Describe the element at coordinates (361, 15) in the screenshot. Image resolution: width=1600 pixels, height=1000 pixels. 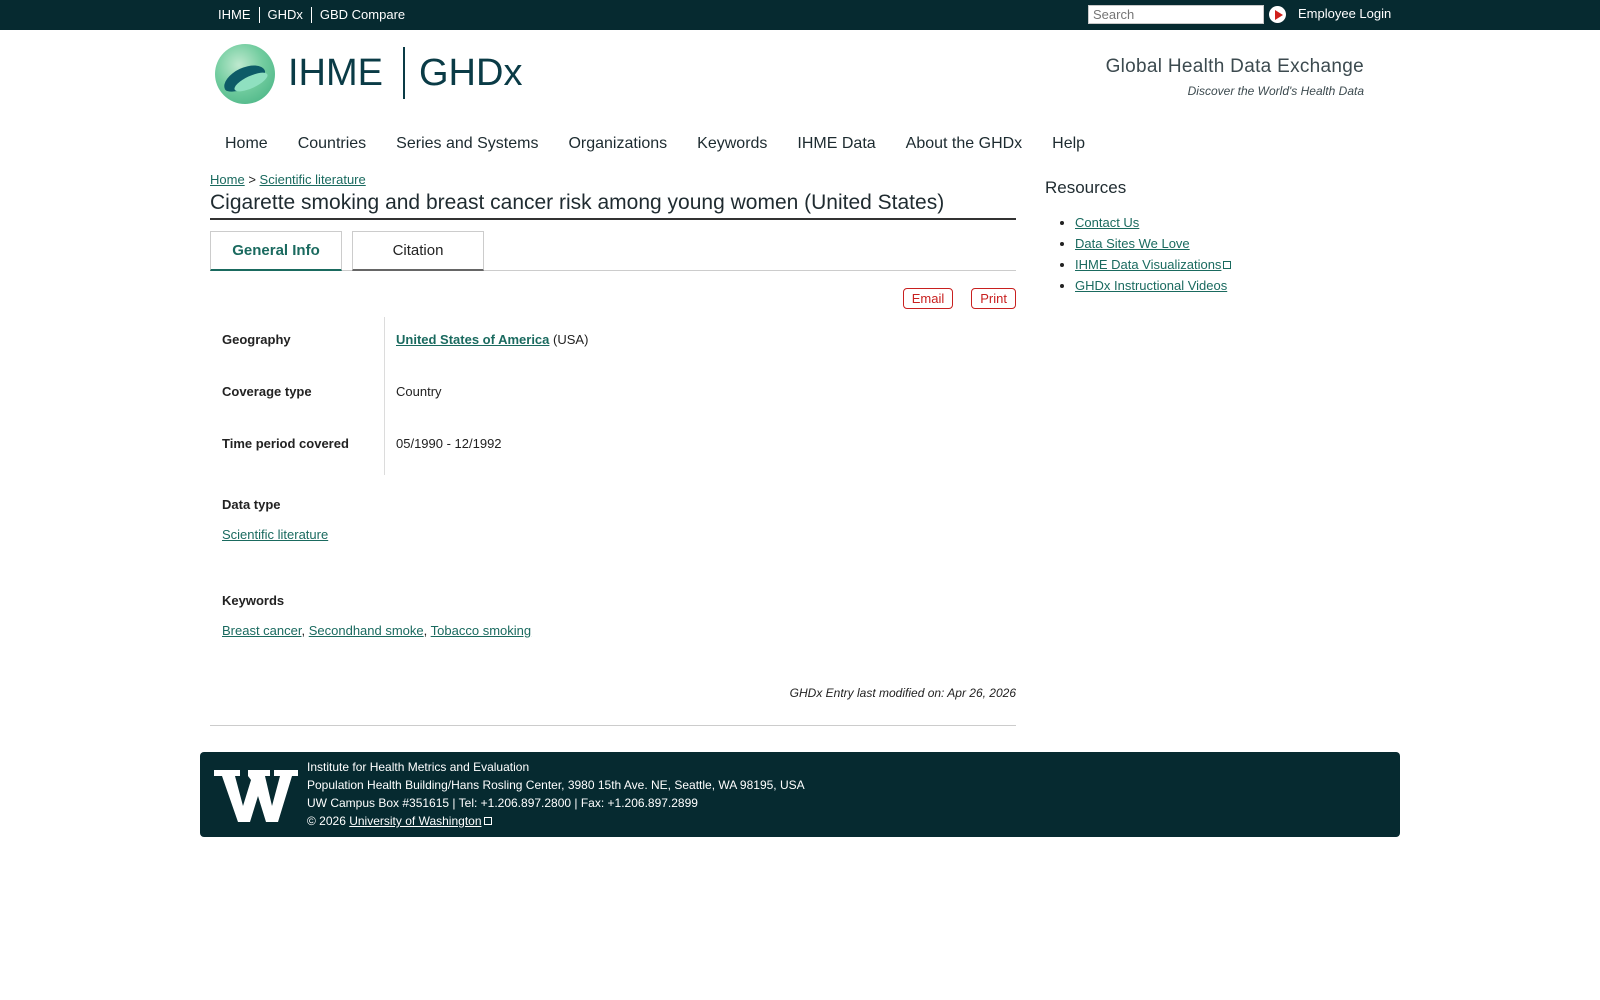
I see `top-link-gbd-compare: GBD Compare` at that location.